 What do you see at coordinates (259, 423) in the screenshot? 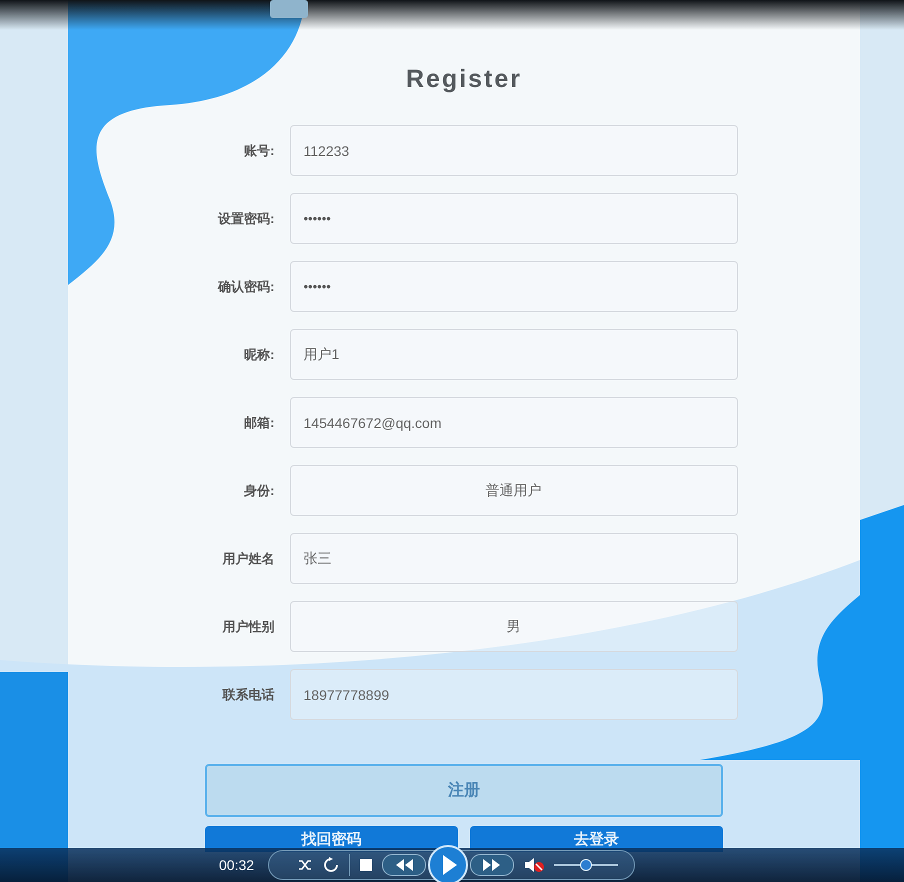
I see `field-label: 邮箱:` at bounding box center [259, 423].